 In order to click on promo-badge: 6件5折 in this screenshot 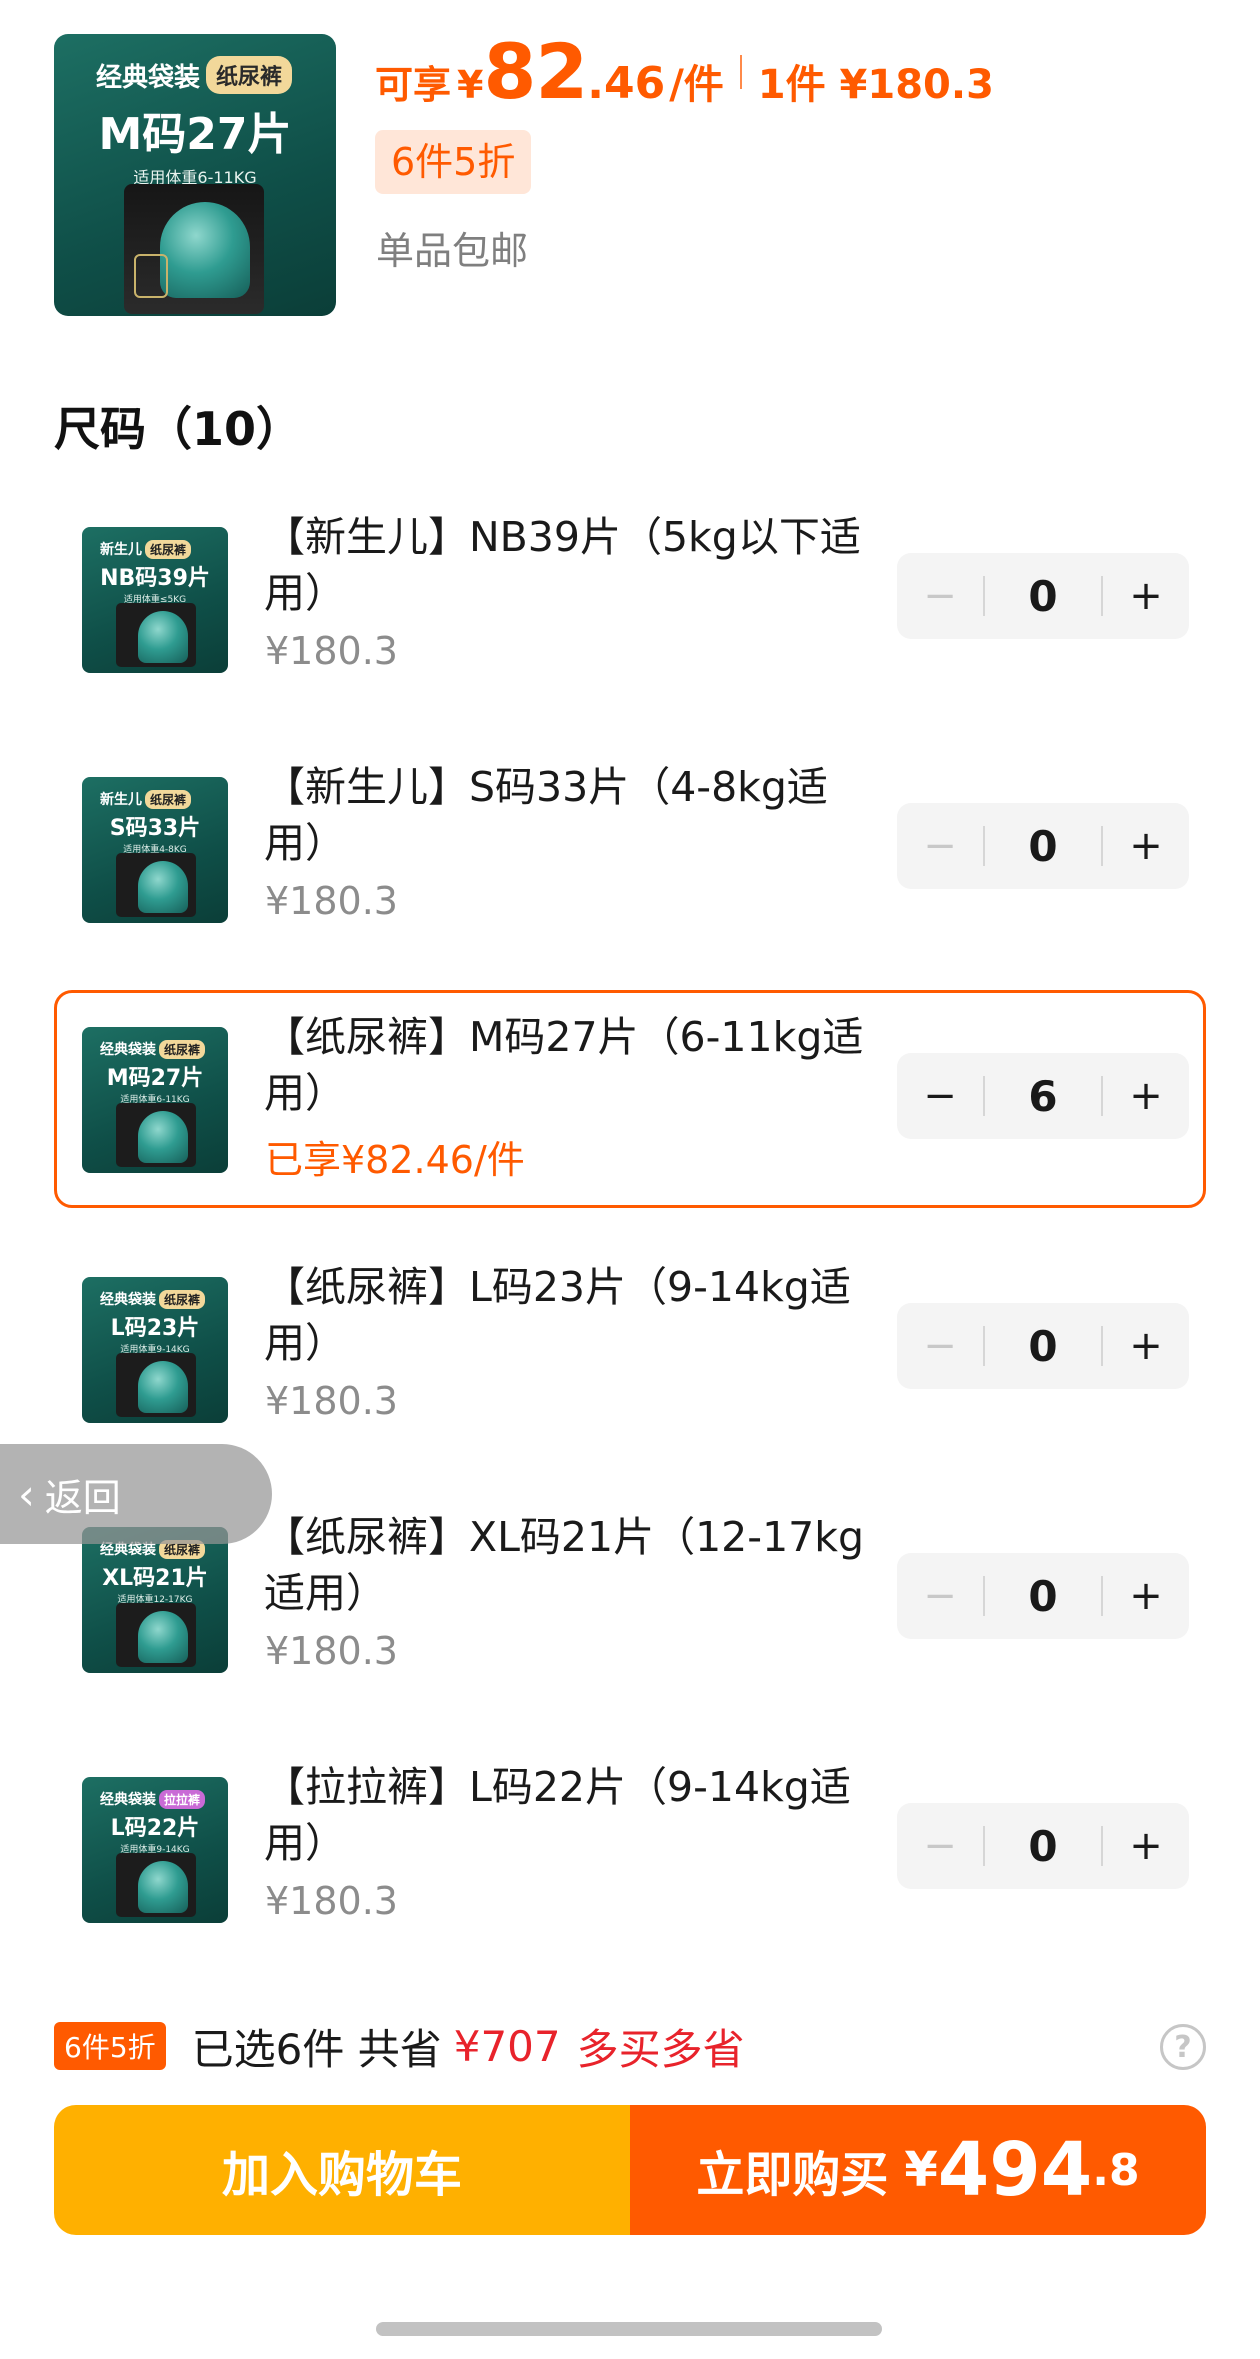, I will do `click(453, 162)`.